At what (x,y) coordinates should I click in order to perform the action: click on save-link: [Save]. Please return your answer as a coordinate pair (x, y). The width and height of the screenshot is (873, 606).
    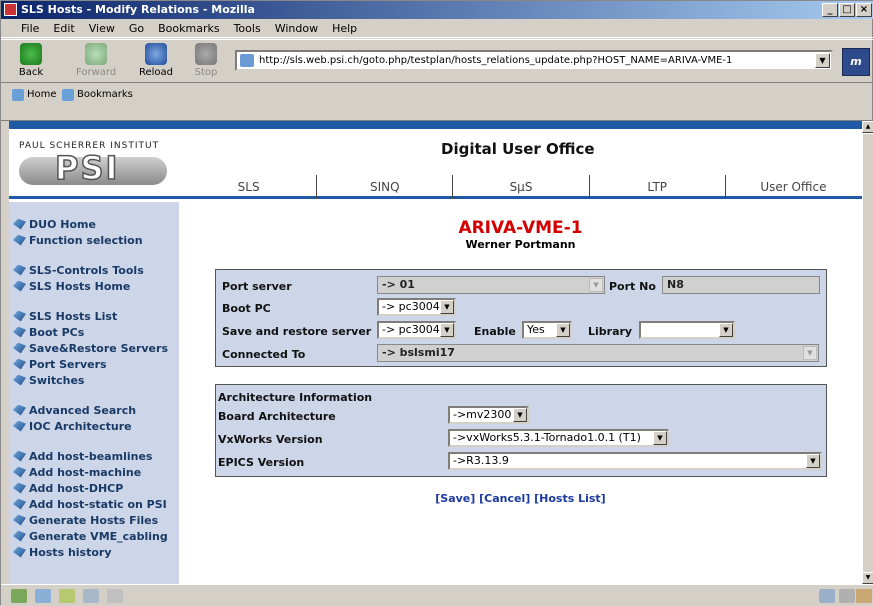
    Looking at the image, I should click on (455, 498).